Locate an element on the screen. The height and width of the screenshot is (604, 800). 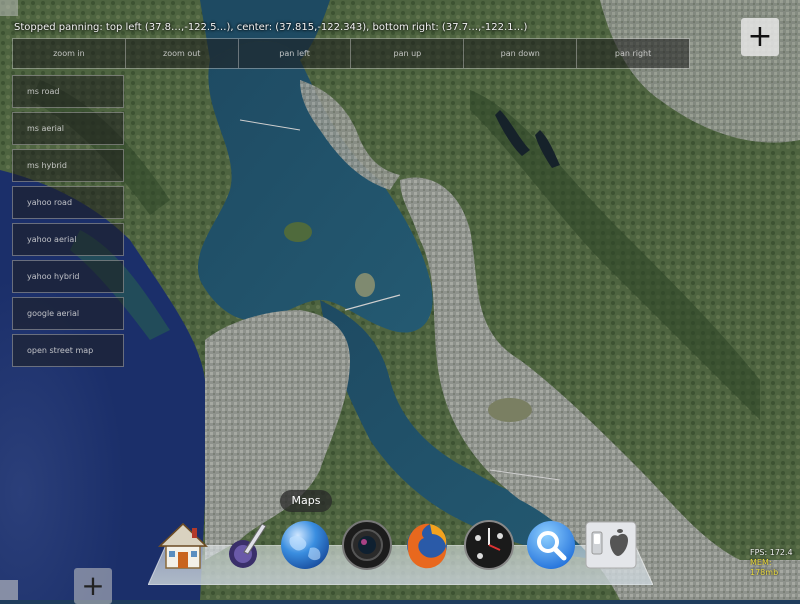
dock is located at coordinates (401, 550).